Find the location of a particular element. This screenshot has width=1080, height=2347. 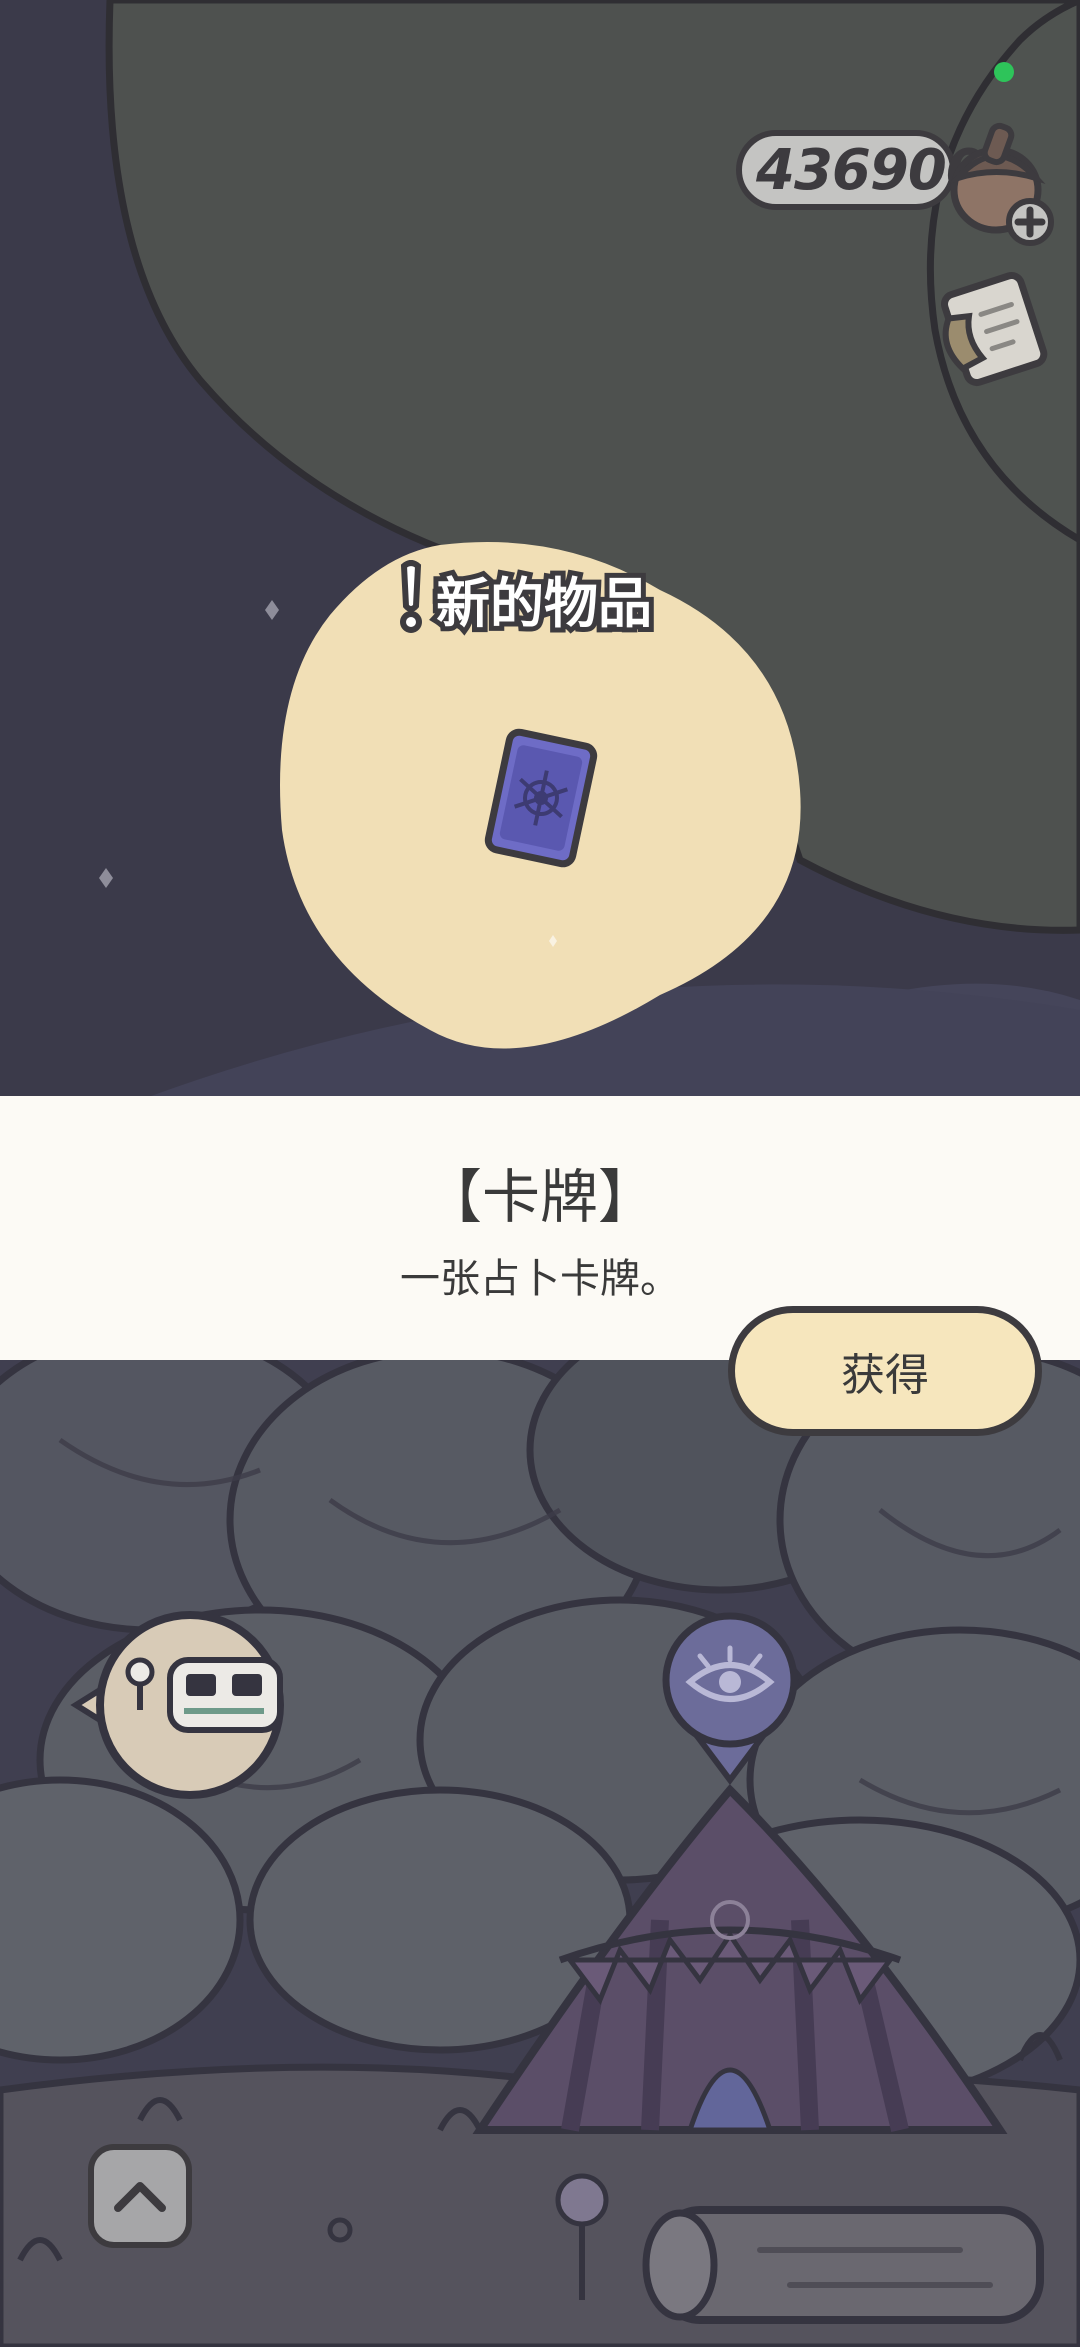

expand-up-button is located at coordinates (140, 2196).